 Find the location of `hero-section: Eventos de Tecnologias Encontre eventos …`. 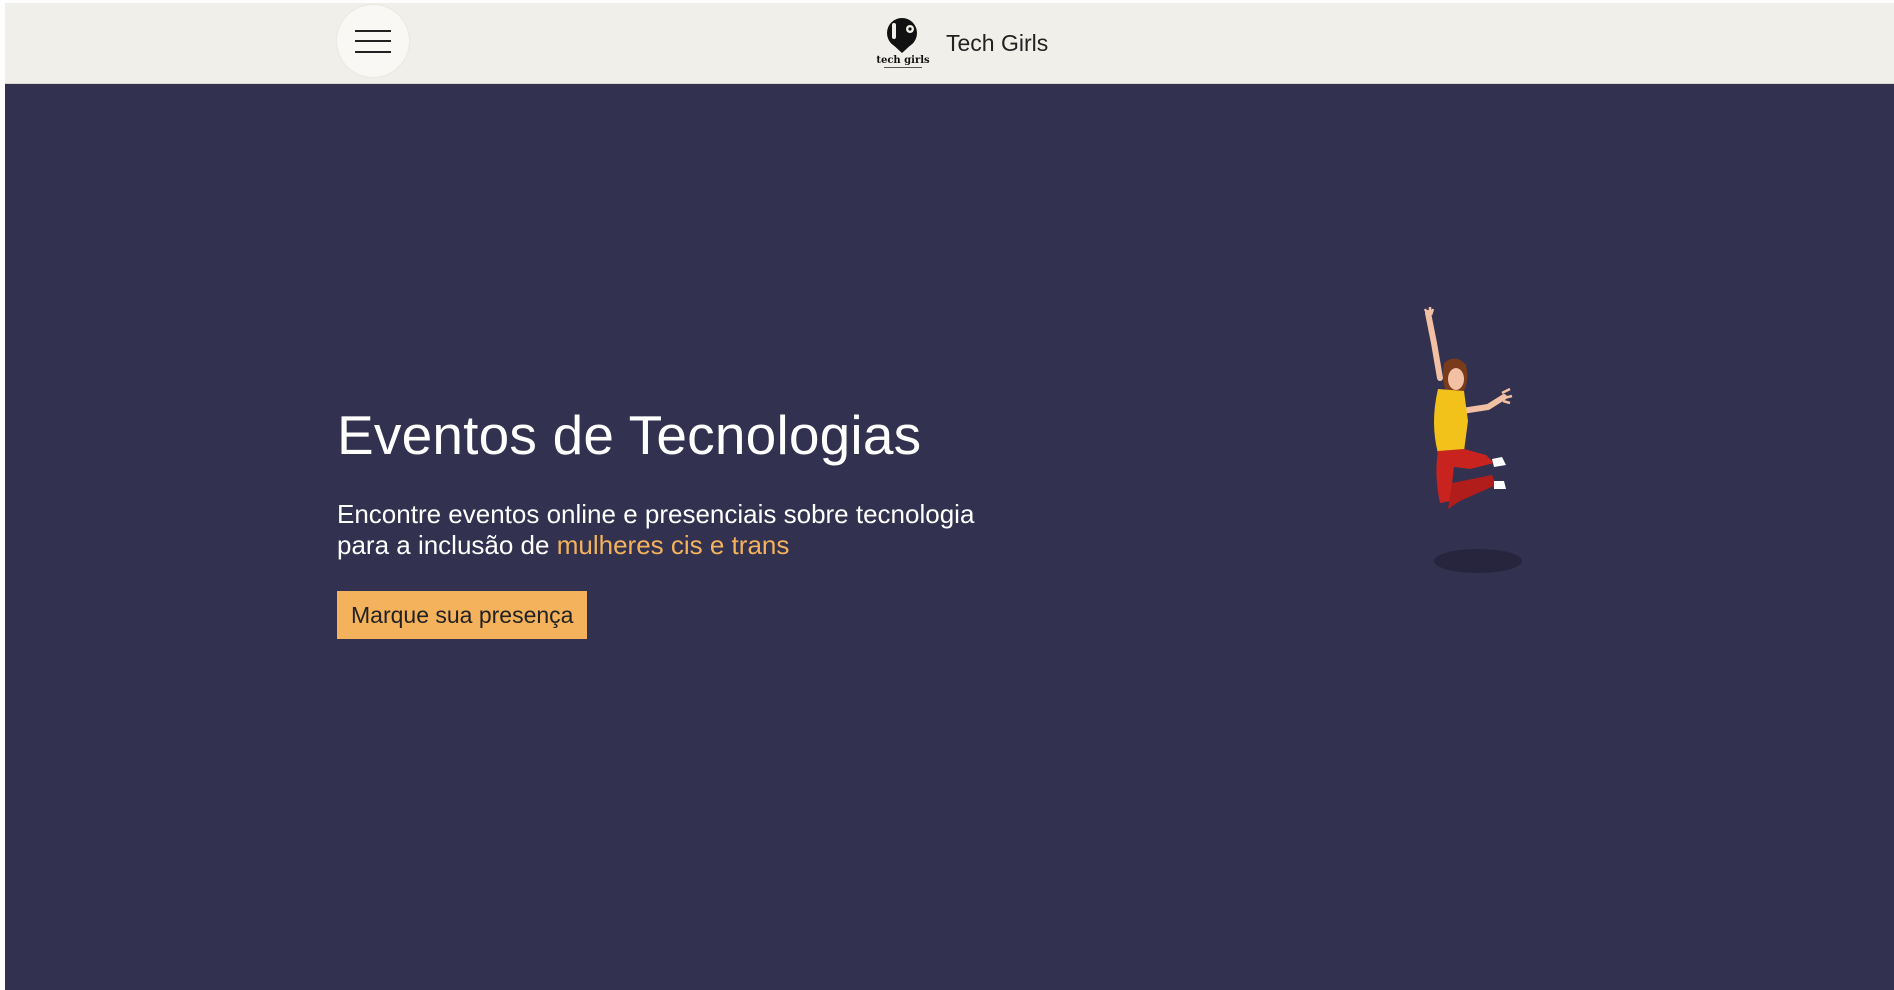

hero-section: Eventos de Tecnologias Encontre eventos … is located at coordinates (687, 521).